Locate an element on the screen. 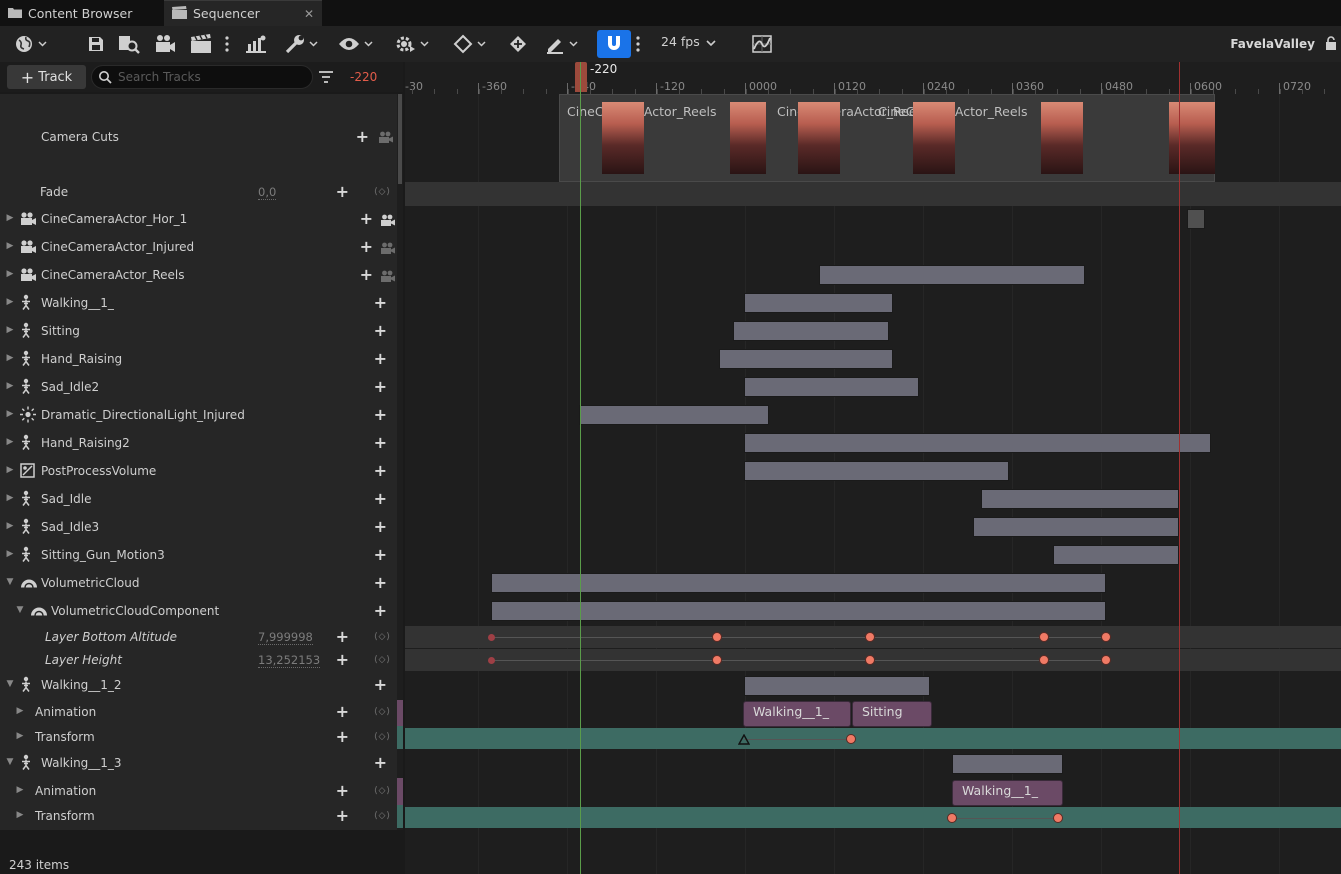  playhead-handle is located at coordinates (581, 77).